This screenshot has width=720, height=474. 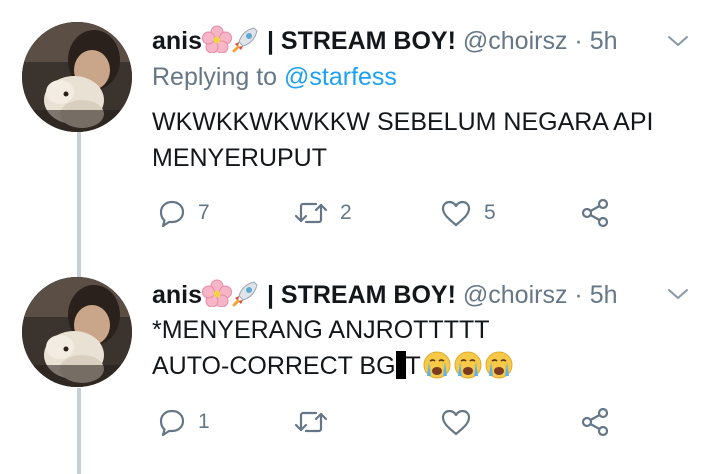 I want to click on redaction-bar, so click(x=400, y=365).